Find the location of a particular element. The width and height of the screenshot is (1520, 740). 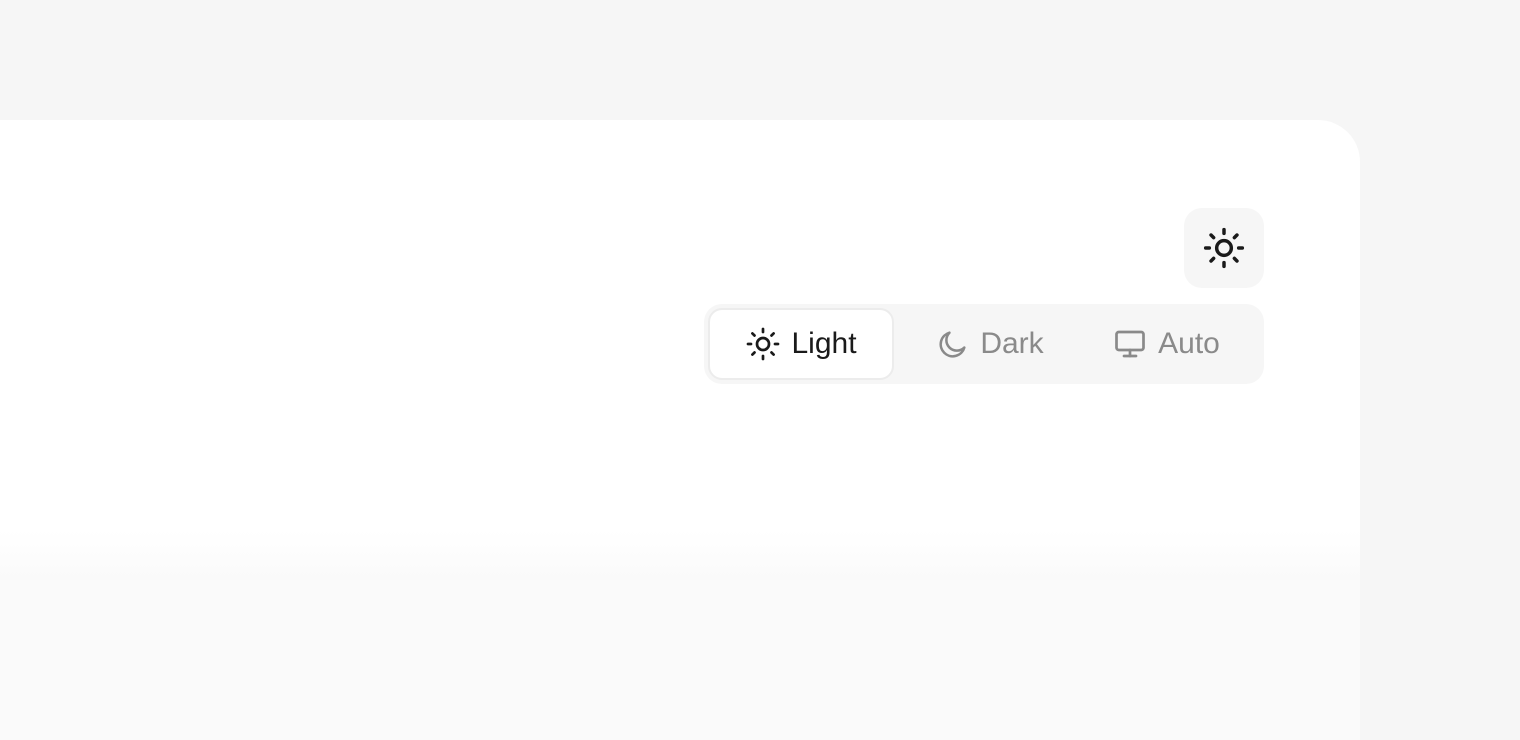

theme-segmented-control: Light Dark Auto is located at coordinates (984, 344).